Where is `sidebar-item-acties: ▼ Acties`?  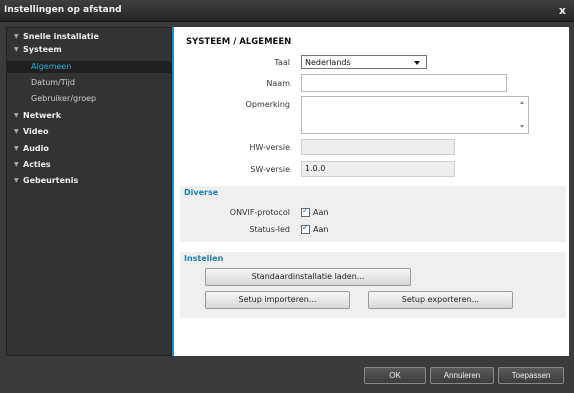 sidebar-item-acties: ▼ Acties is located at coordinates (89, 165).